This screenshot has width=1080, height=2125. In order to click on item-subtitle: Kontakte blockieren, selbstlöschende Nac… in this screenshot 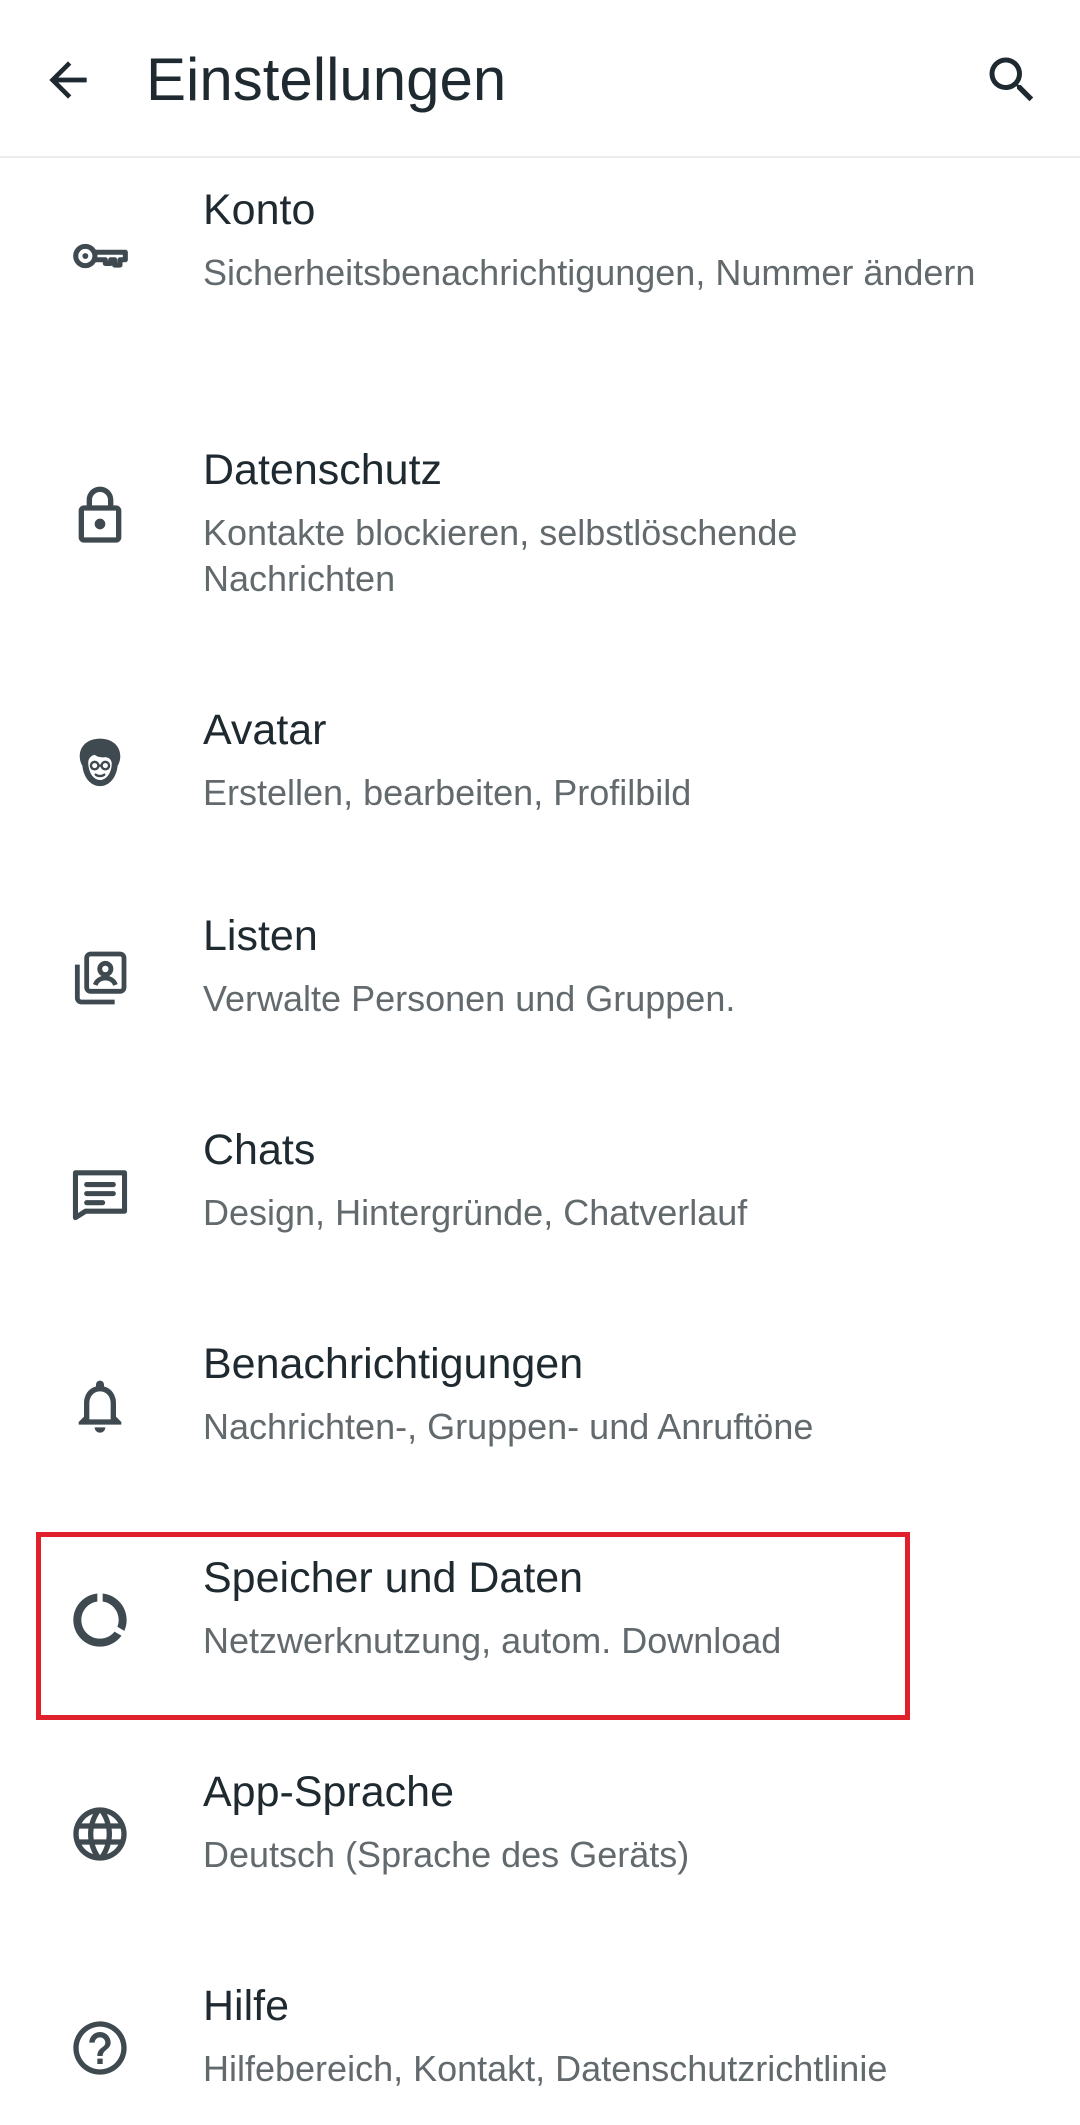, I will do `click(500, 555)`.